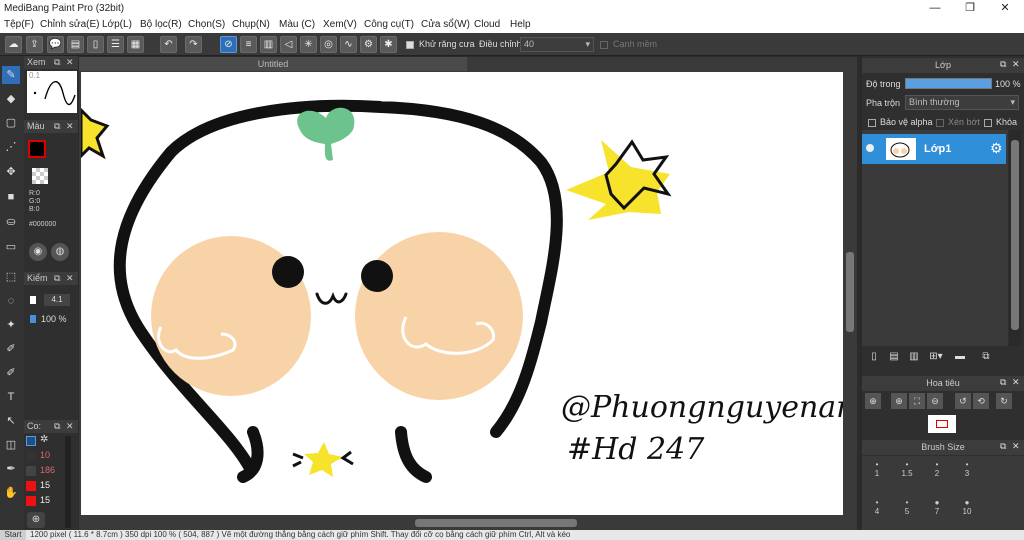 Image resolution: width=1024 pixels, height=540 pixels. I want to click on gradient-tool-icon: ▭, so click(11, 247).